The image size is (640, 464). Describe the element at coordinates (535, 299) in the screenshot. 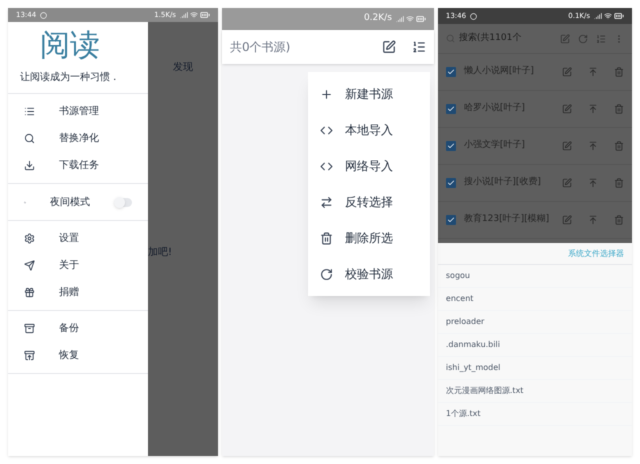

I see `file-item: encent` at that location.